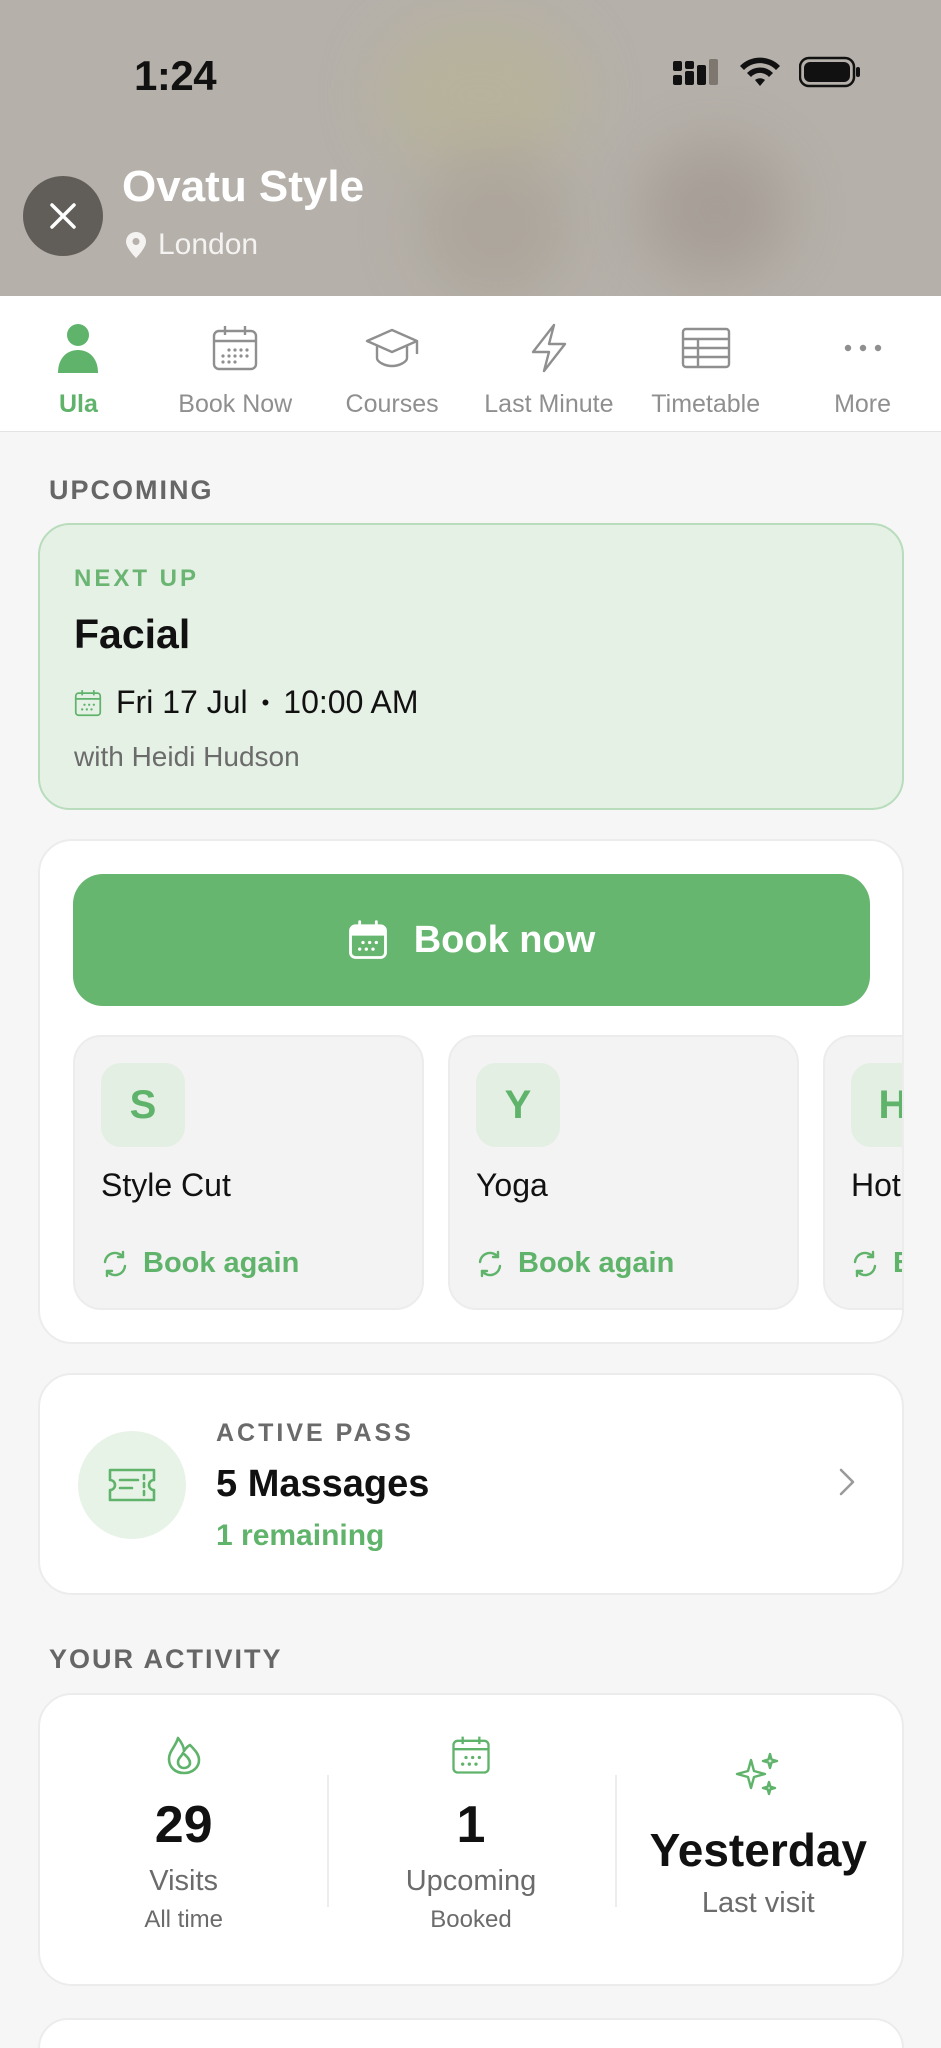 The image size is (941, 2048). I want to click on active-pass-card: ACTIVE PASS 5 Massages 1 remaining, so click(471, 1484).